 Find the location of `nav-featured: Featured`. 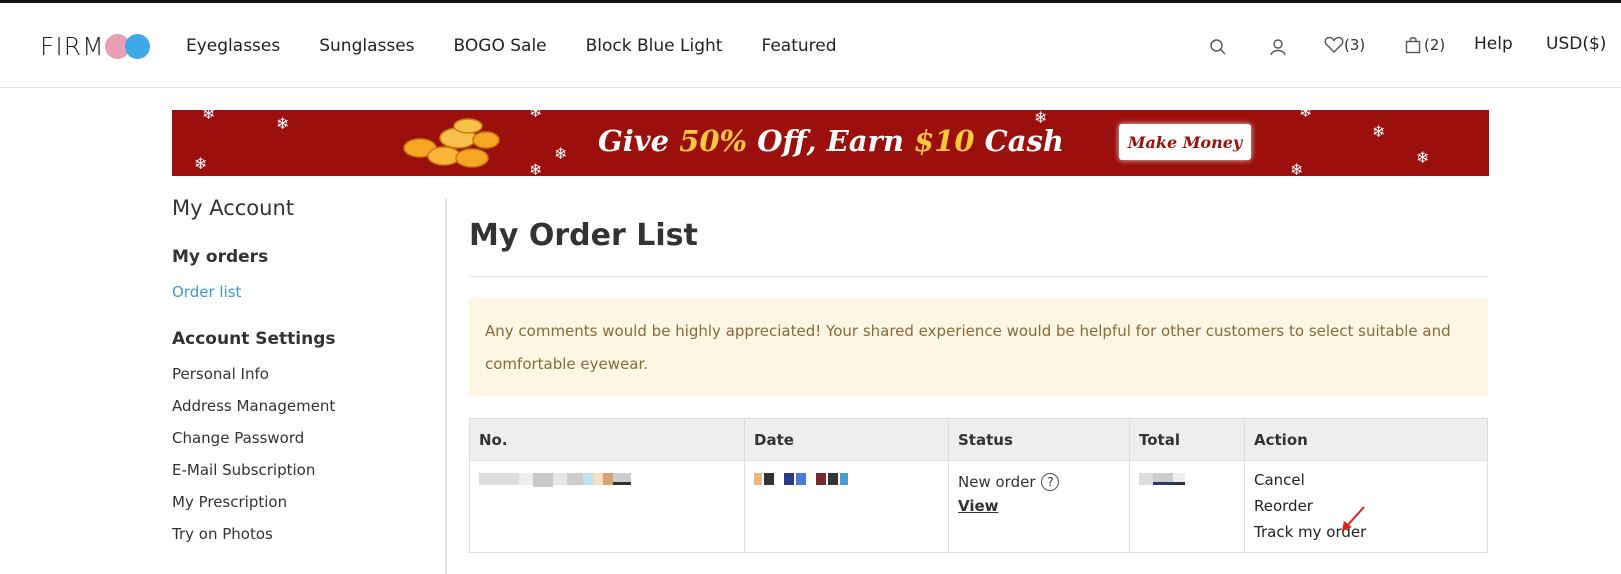

nav-featured: Featured is located at coordinates (798, 46).